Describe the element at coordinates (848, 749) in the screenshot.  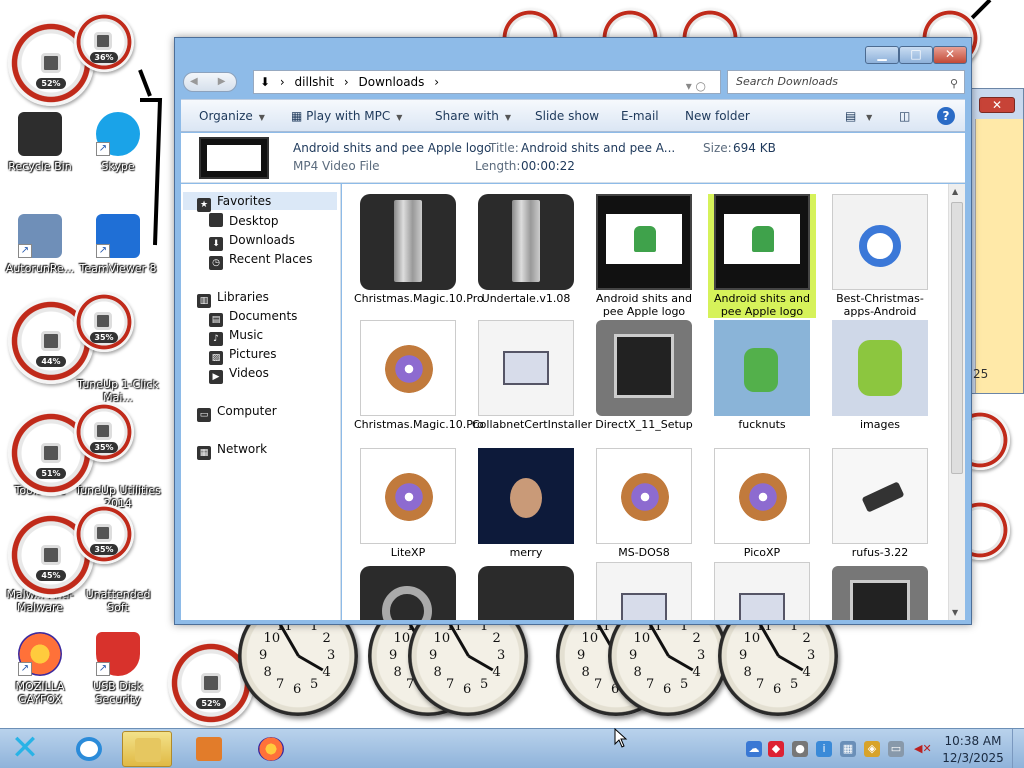
I see `network-icon: ▦` at that location.